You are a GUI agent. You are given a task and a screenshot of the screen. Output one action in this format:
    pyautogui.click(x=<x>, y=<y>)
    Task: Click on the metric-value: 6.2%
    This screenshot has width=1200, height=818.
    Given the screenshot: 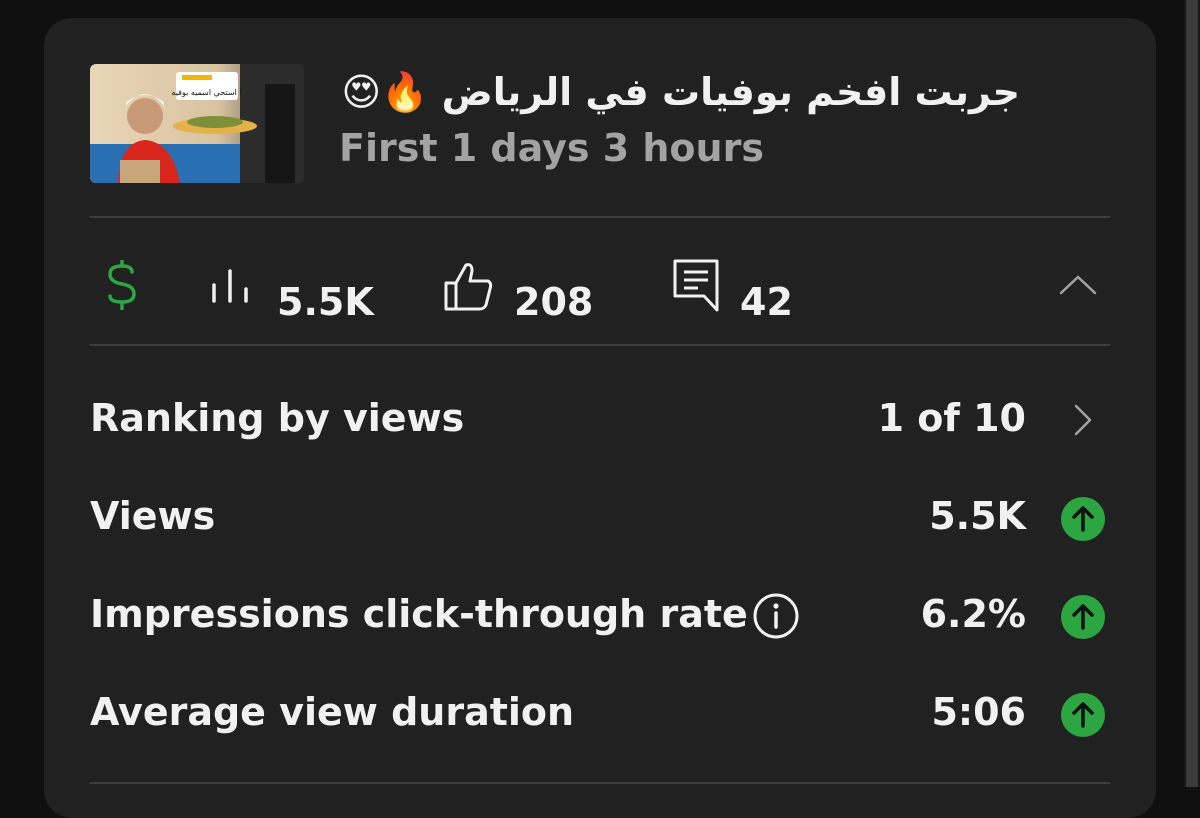 What is the action you would take?
    pyautogui.click(x=973, y=614)
    